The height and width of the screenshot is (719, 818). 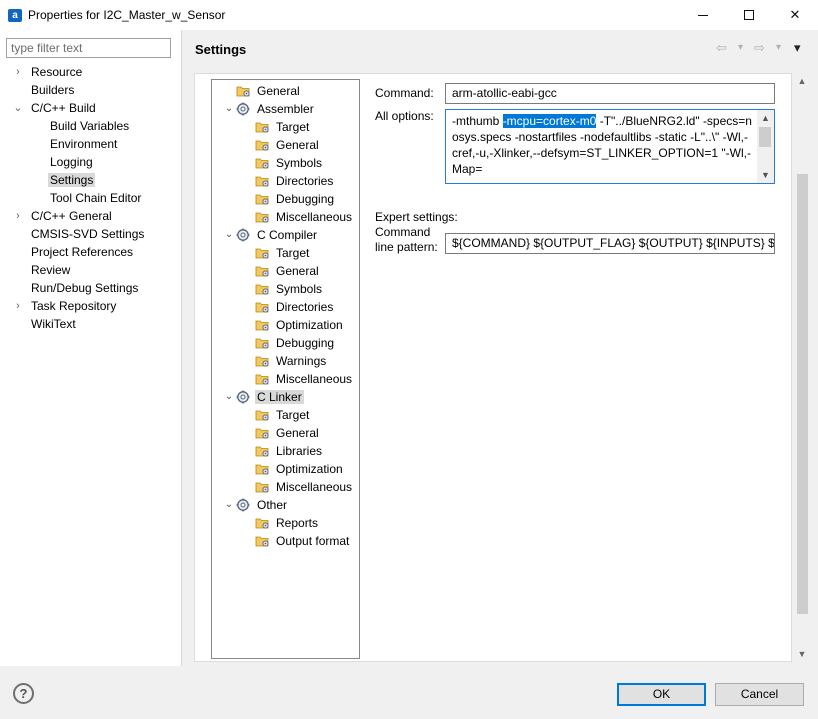 I want to click on close-icon: ✕, so click(x=795, y=14).